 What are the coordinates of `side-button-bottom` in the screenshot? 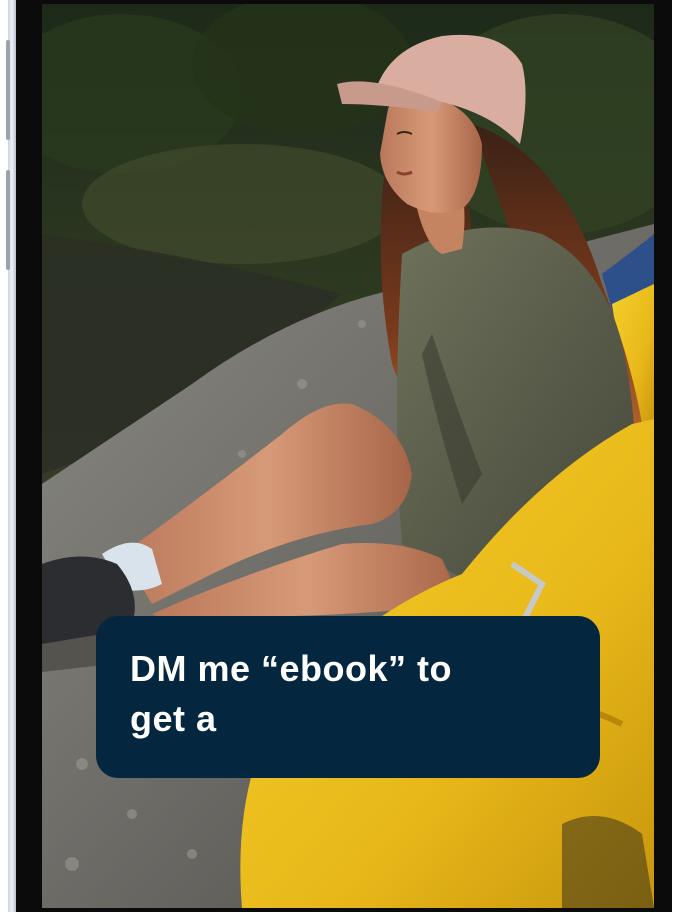 It's located at (8, 220).